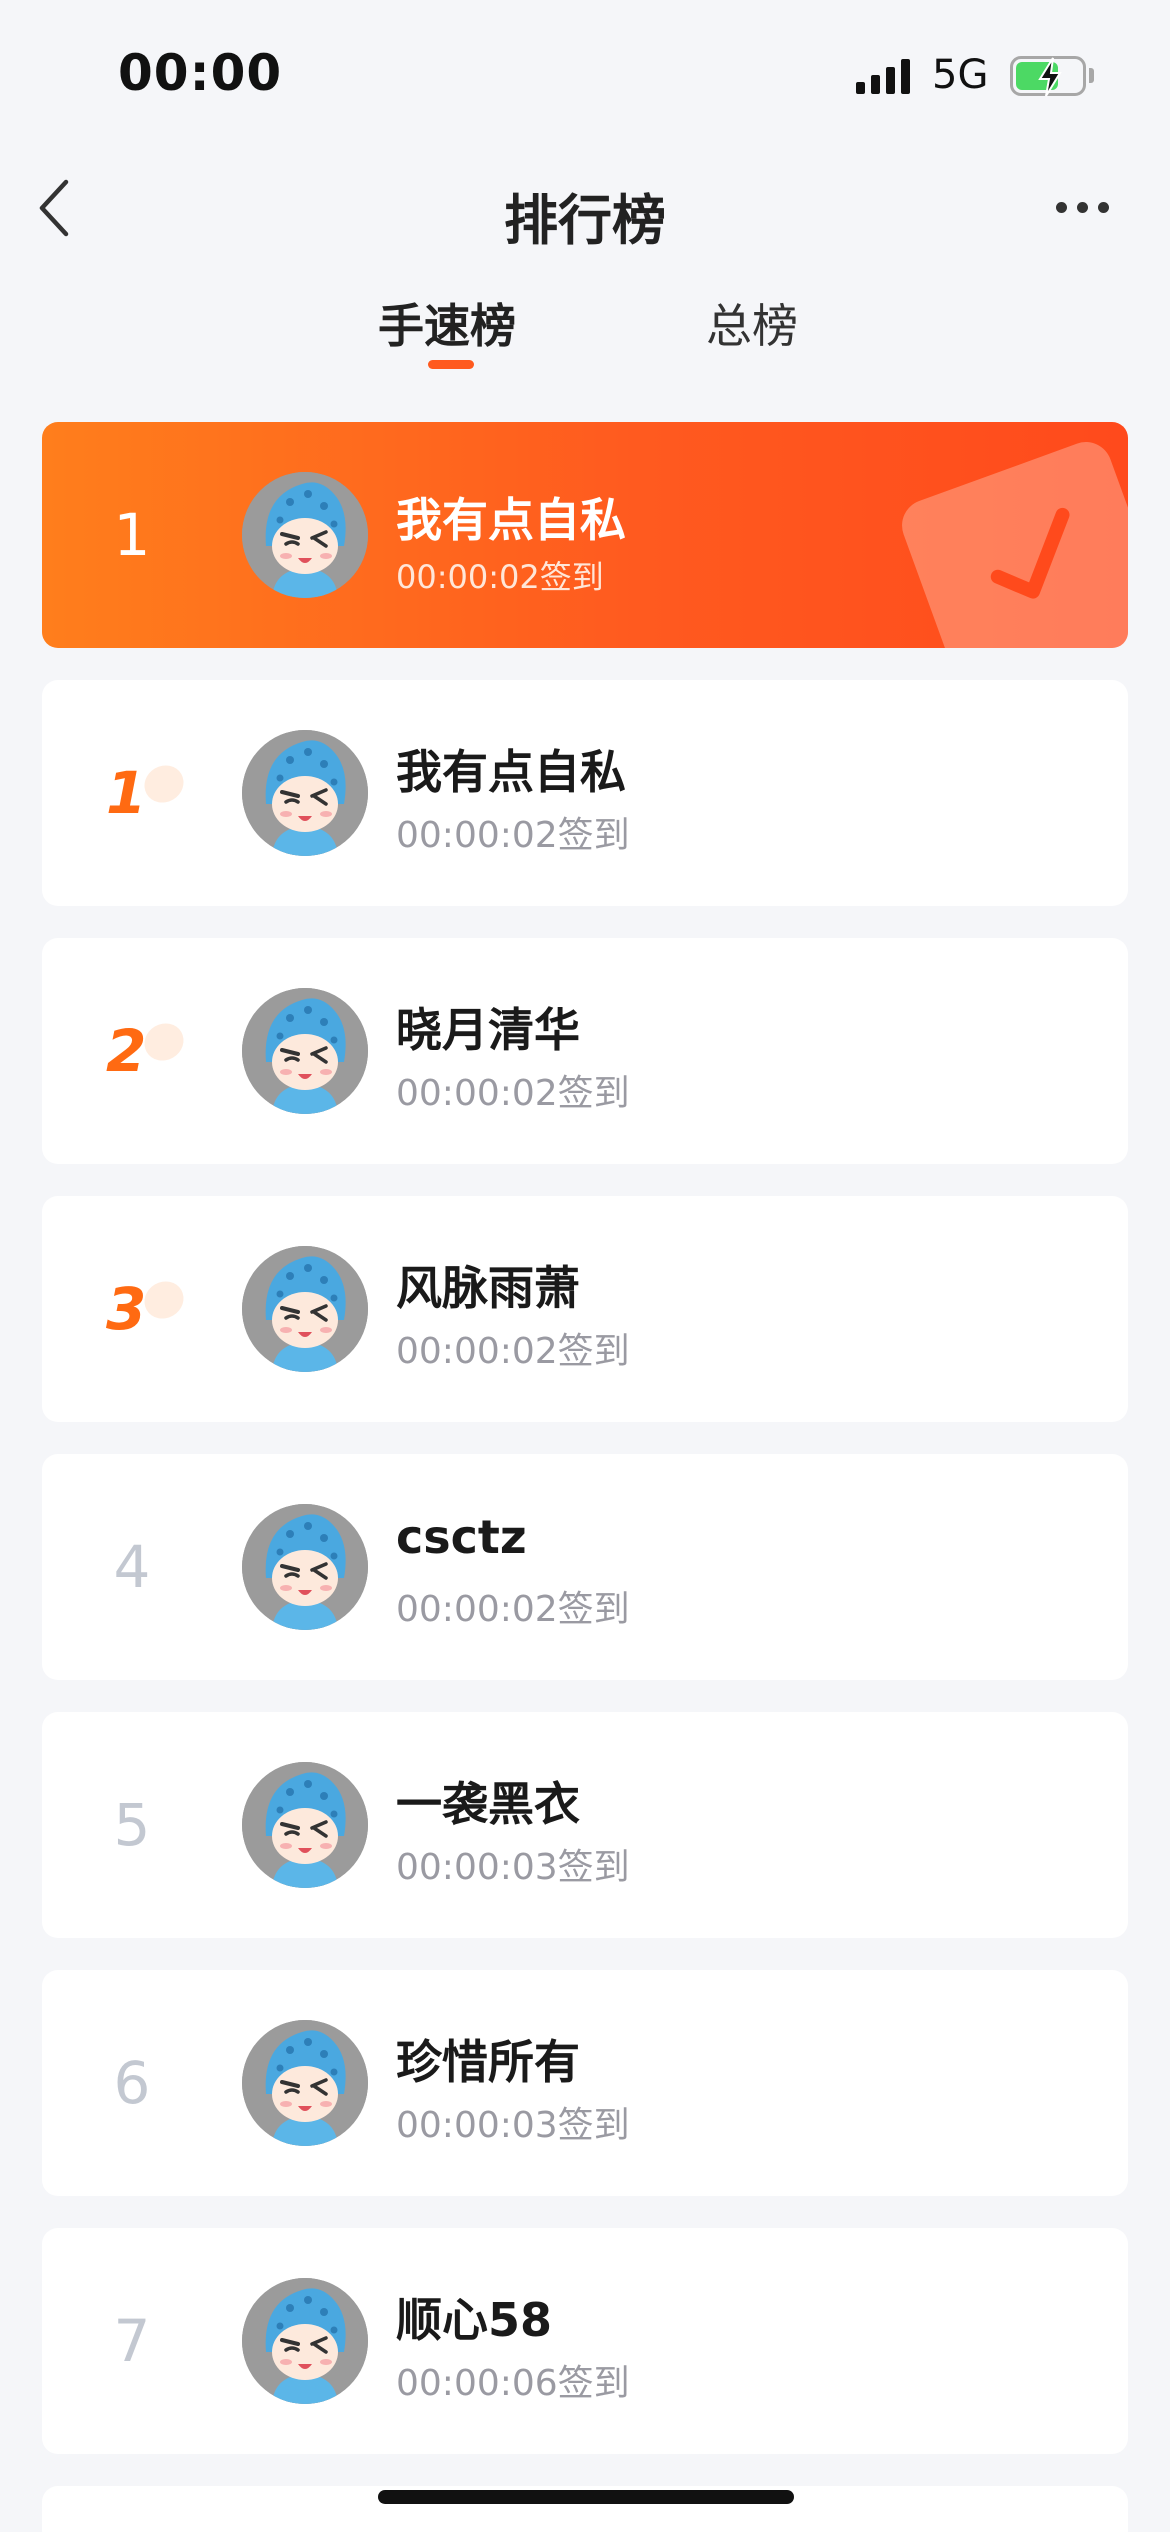 The height and width of the screenshot is (2532, 1170). What do you see at coordinates (132, 1309) in the screenshot?
I see `rank-number: 3` at bounding box center [132, 1309].